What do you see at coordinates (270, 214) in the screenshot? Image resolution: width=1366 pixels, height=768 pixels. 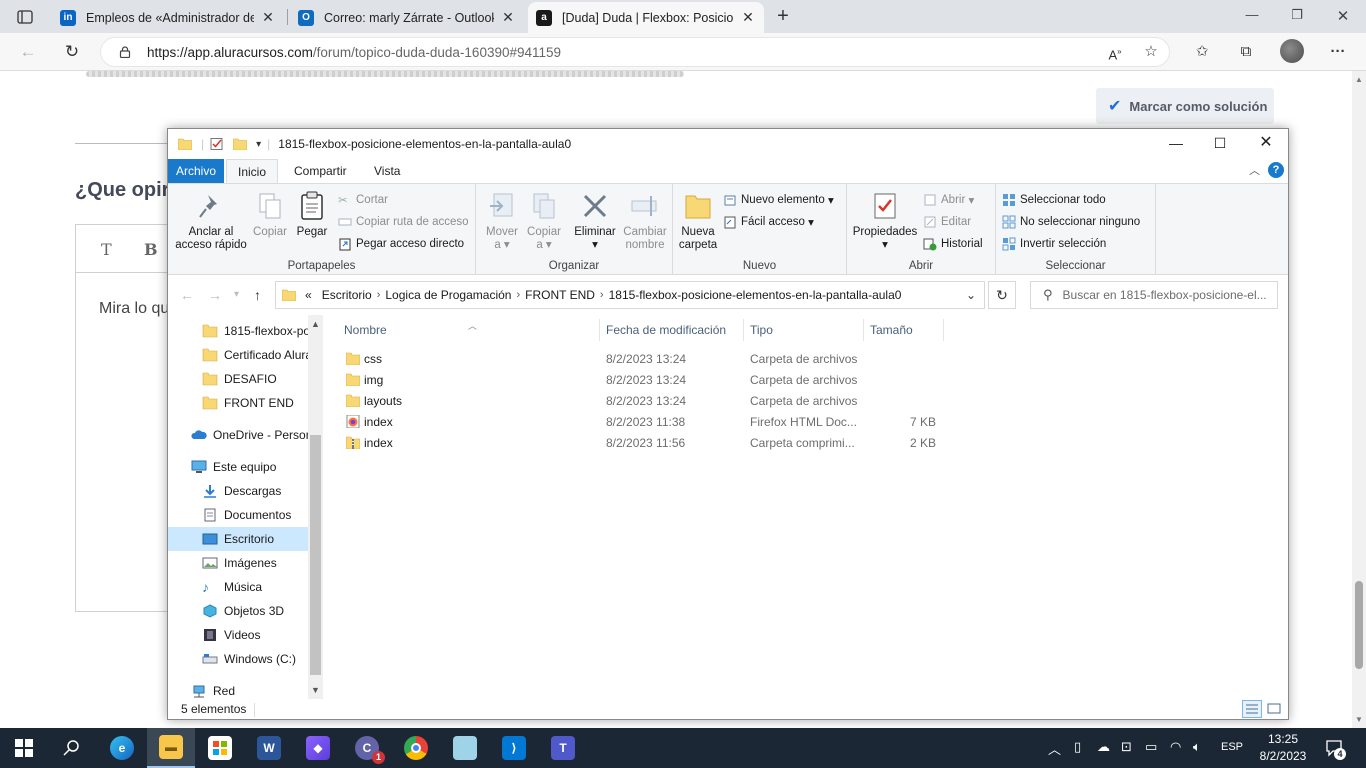 I see `copy-button: Copiar` at bounding box center [270, 214].